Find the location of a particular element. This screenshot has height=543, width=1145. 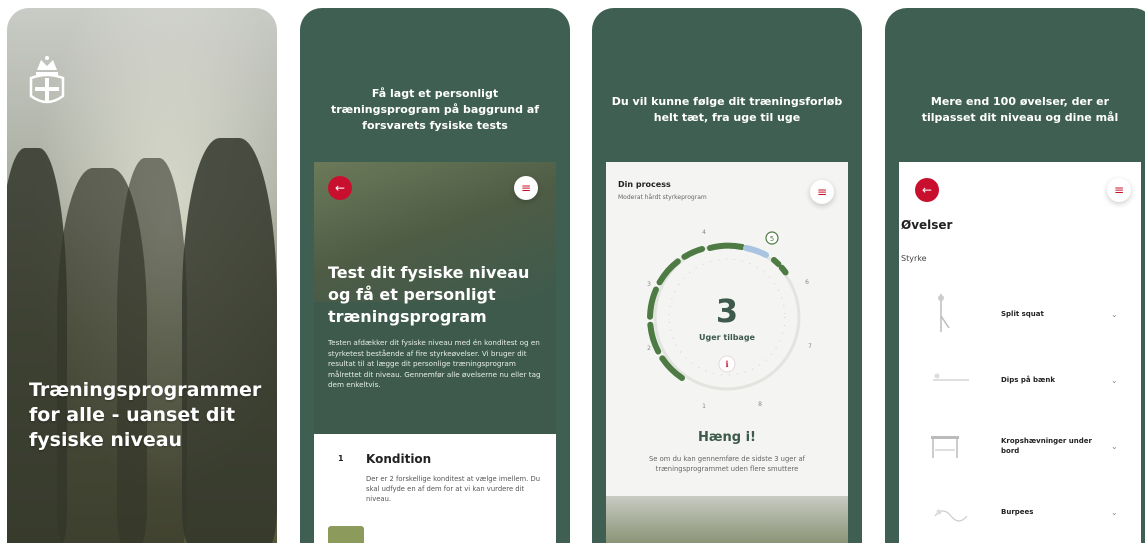

exercise-row: Burpees ⌄ is located at coordinates (1020, 511).